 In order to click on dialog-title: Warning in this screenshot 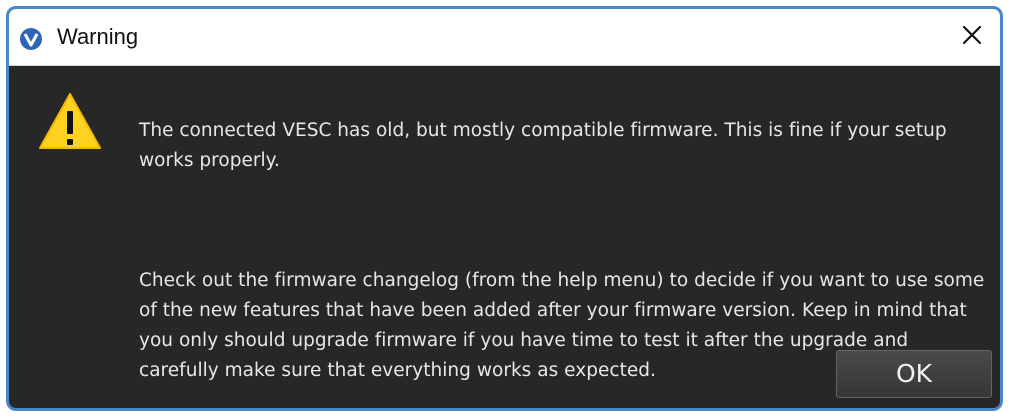, I will do `click(98, 36)`.